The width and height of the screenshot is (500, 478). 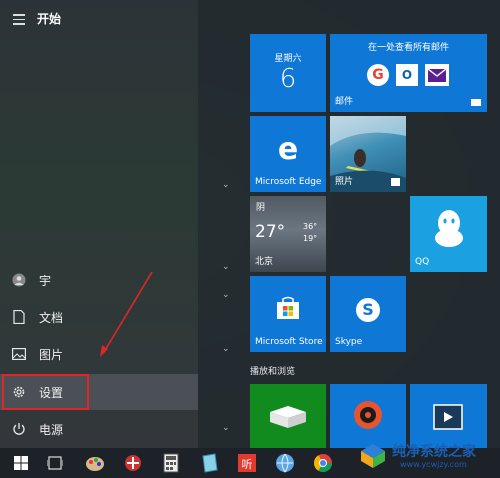 What do you see at coordinates (289, 342) in the screenshot?
I see `store-label: Microsoft Store` at bounding box center [289, 342].